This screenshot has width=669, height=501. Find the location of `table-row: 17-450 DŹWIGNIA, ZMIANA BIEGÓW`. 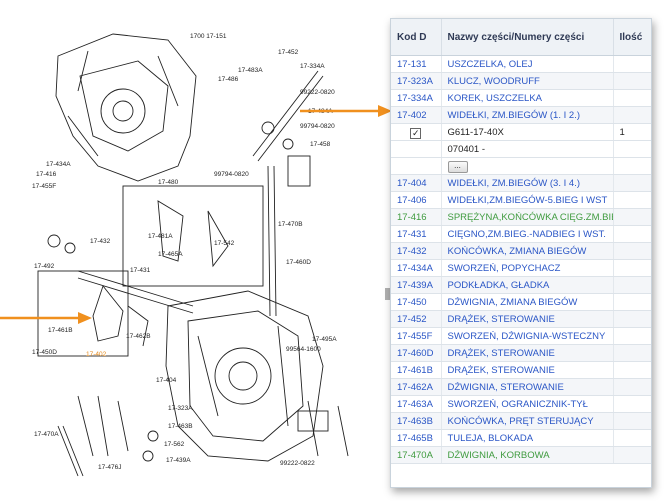

table-row: 17-450 DŹWIGNIA, ZMIANA BIEGÓW is located at coordinates (521, 302).